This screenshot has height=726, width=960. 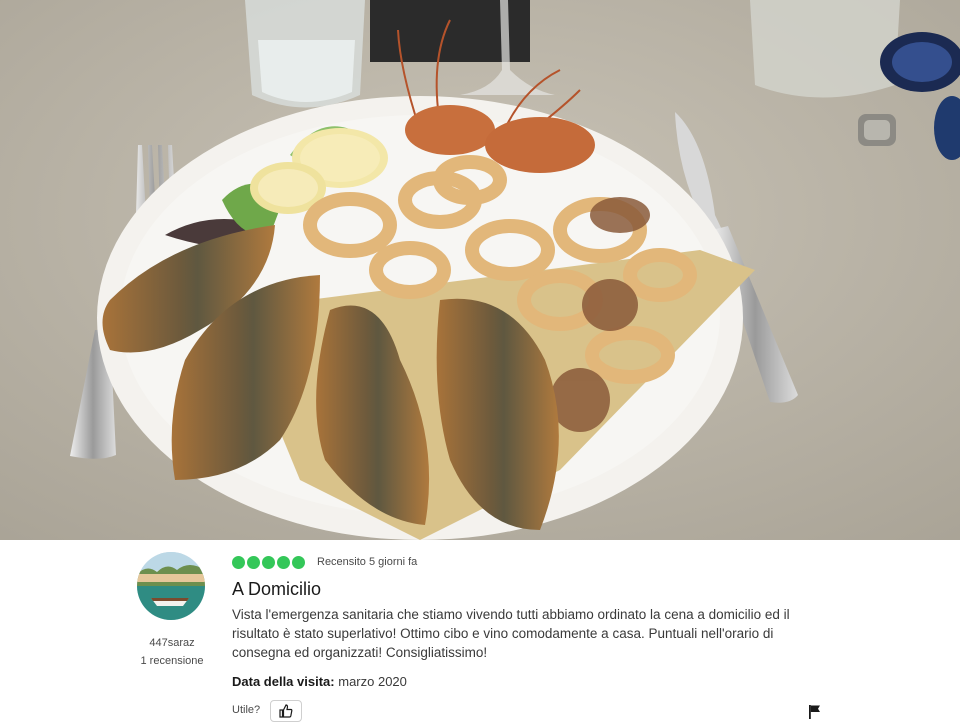 What do you see at coordinates (276, 589) in the screenshot?
I see `review-title: A Domicilio` at bounding box center [276, 589].